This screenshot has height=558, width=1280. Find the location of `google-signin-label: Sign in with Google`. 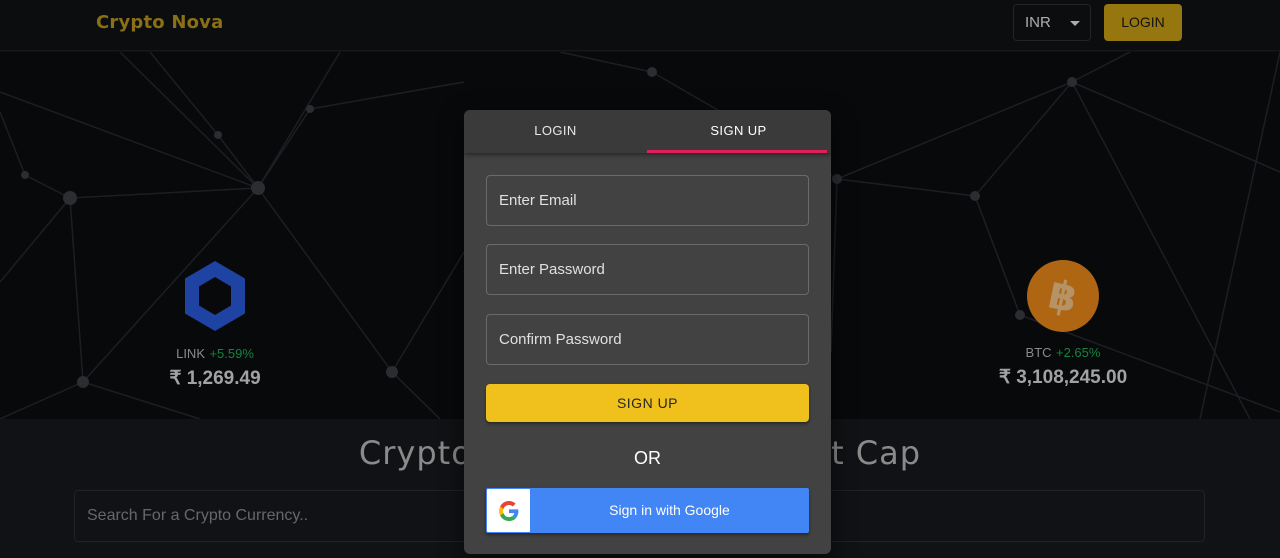

google-signin-label: Sign in with Google is located at coordinates (669, 510).